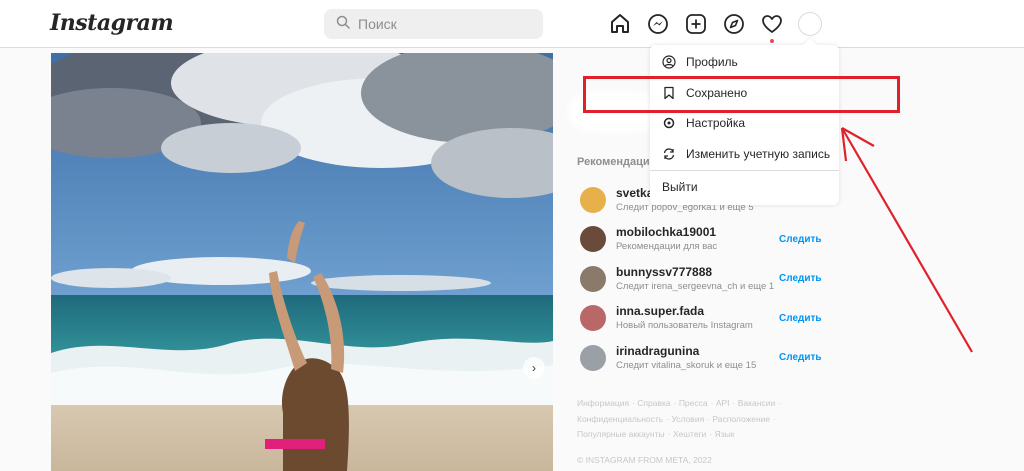 This screenshot has width=1024, height=471. Describe the element at coordinates (617, 162) in the screenshot. I see `recommendations-title: Рекомендации` at that location.